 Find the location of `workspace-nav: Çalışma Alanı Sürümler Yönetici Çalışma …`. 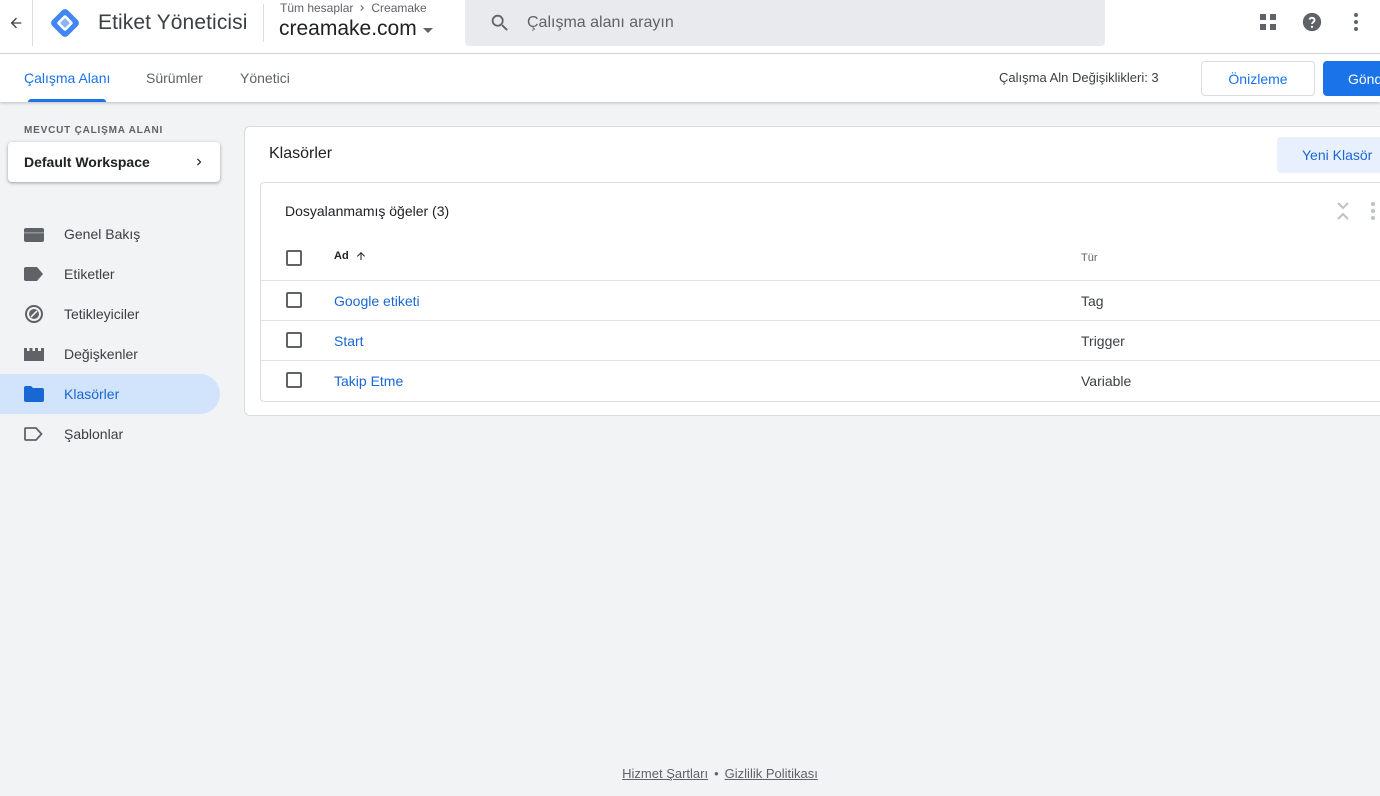

workspace-nav: Çalışma Alanı Sürümler Yönetici Çalışma … is located at coordinates (690, 78).